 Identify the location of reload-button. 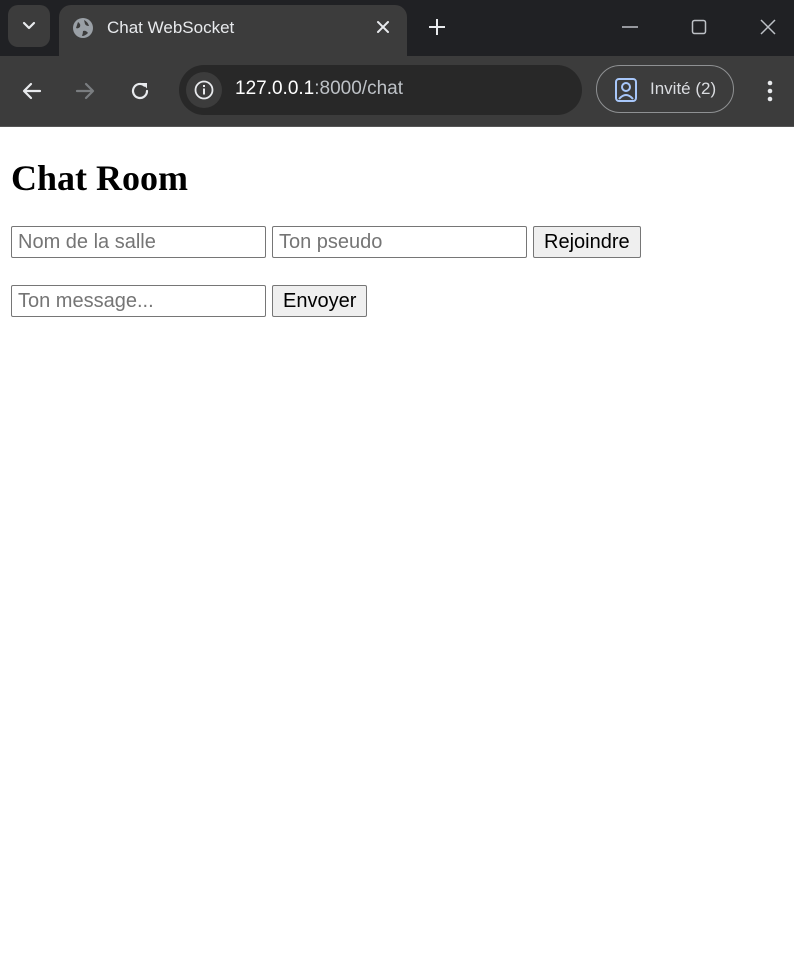
(140, 91).